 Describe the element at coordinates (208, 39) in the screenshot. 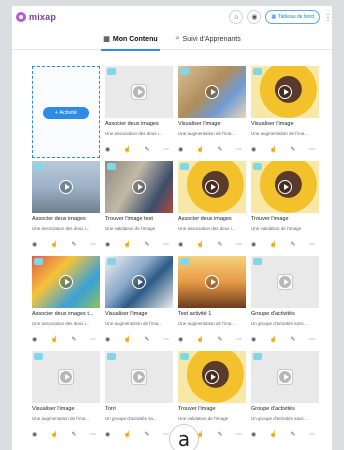

I see `tab-suivi-apprenants: ⌕ Suivi d'Apprenants` at that location.